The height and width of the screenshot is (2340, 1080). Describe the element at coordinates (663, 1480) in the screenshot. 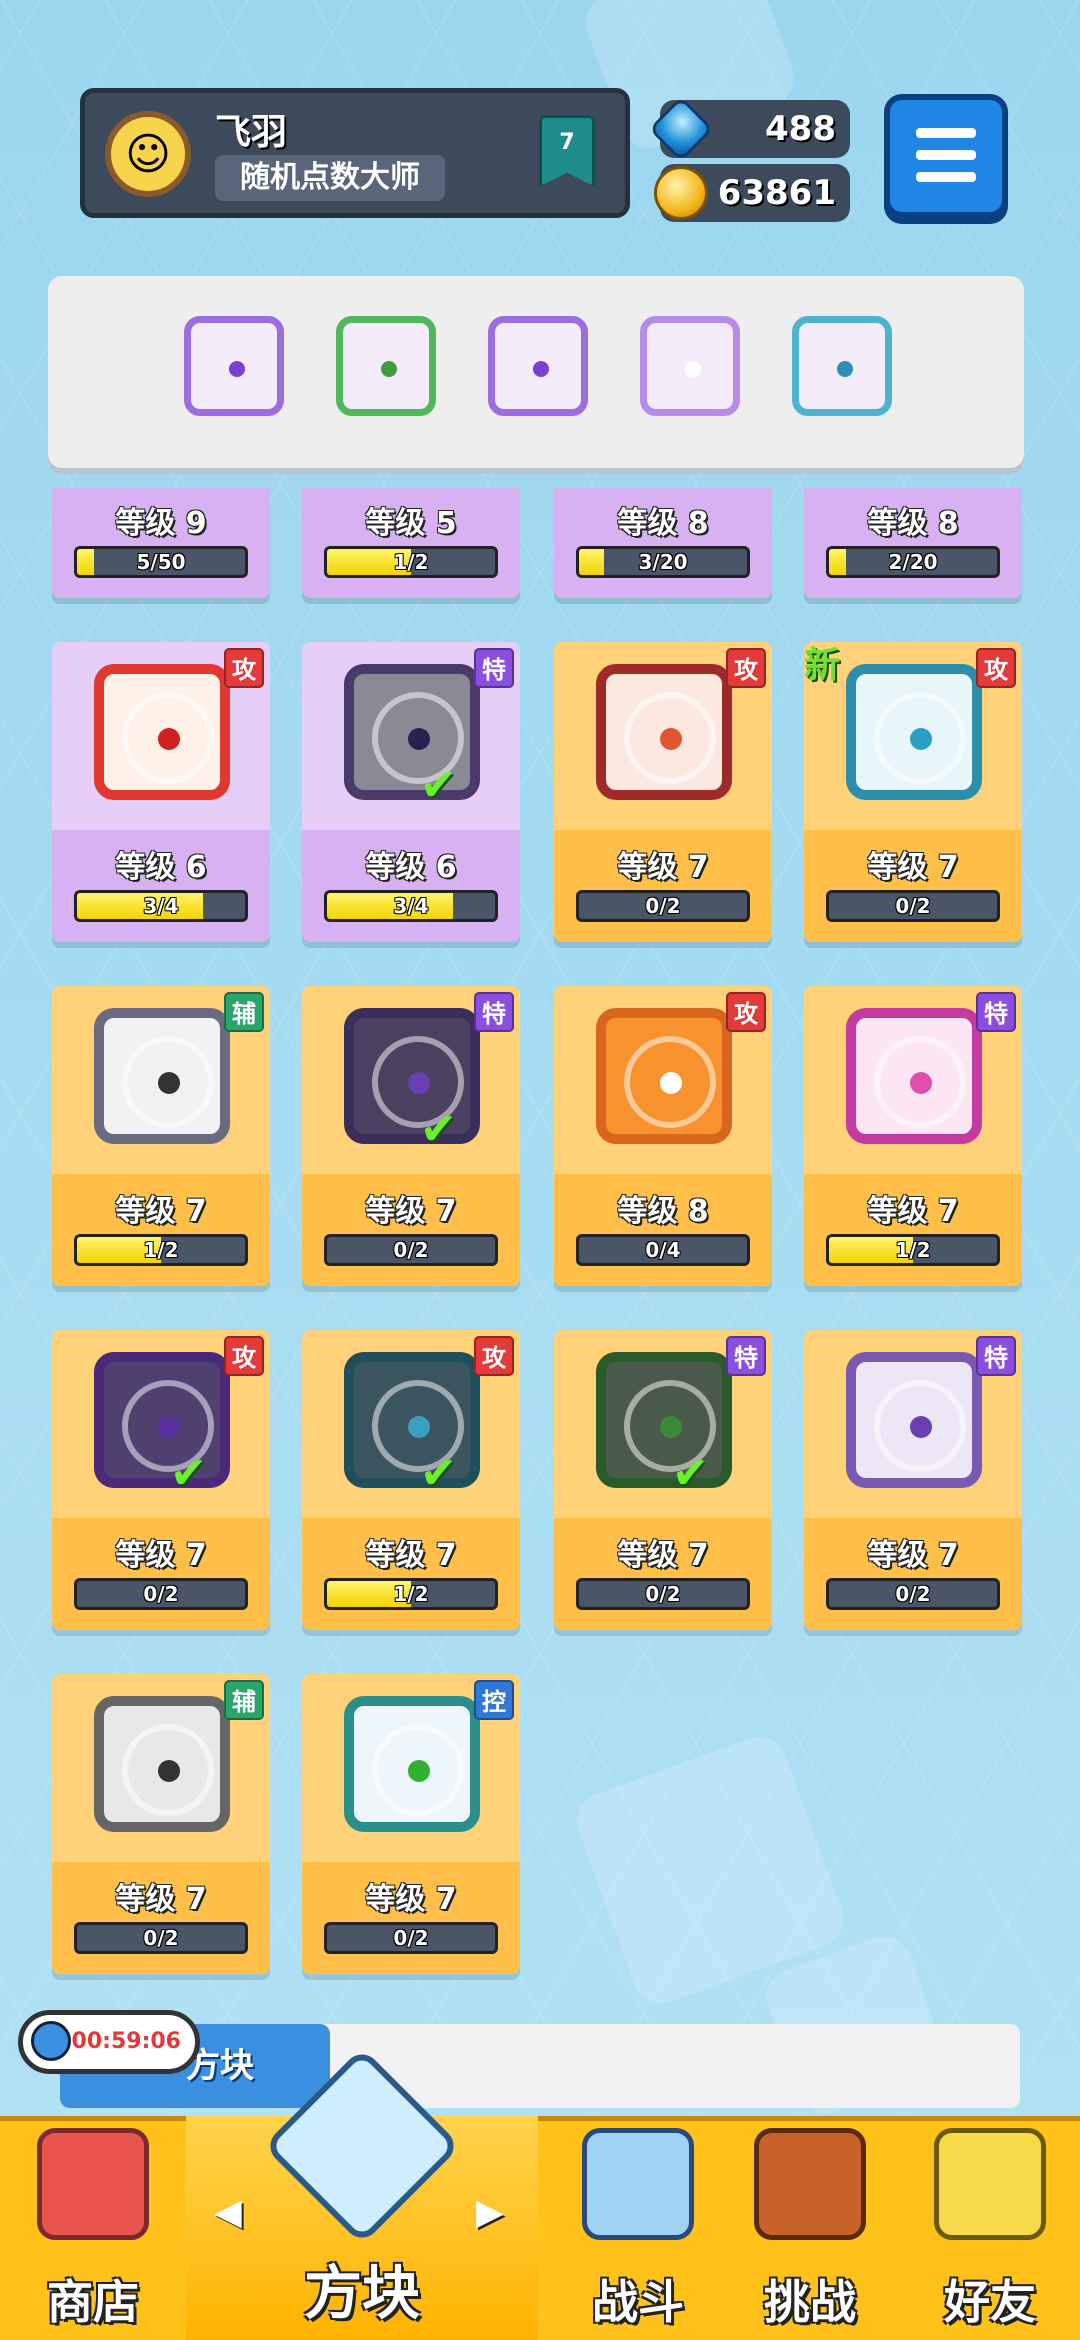

I see `dice-card-green-vine-die: 特 ✔ 等级 7 0/2` at that location.